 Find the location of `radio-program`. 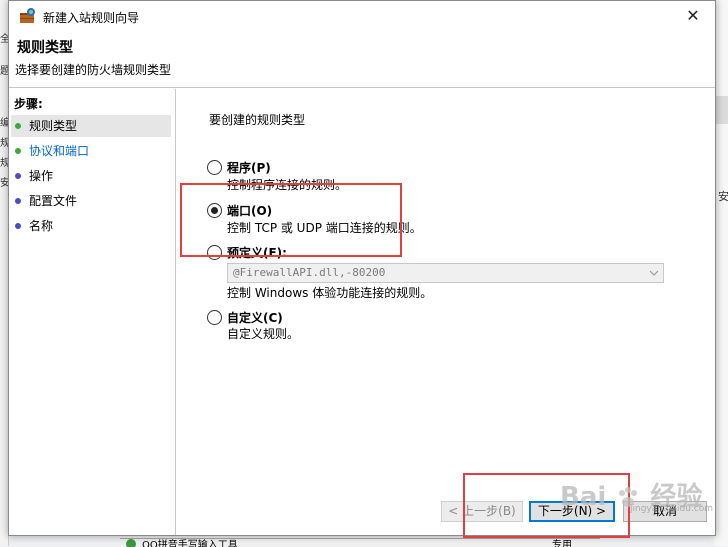

radio-program is located at coordinates (214, 167).